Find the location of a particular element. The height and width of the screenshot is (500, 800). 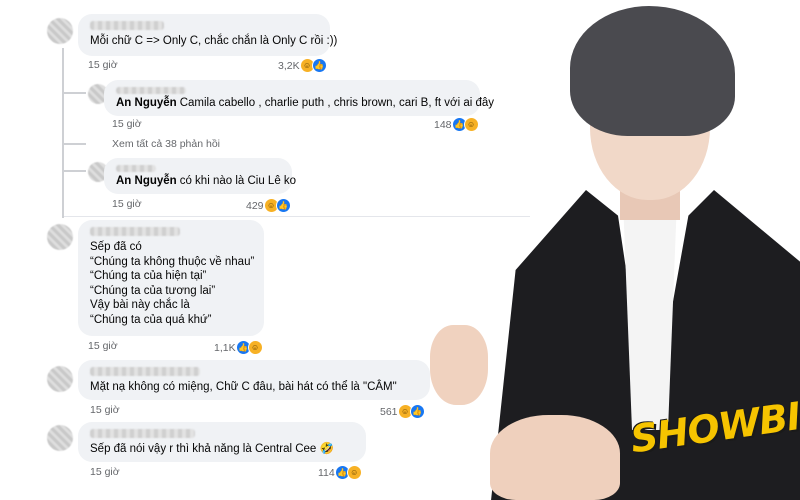

reaction-summary: 3,2K ☺ 👍 is located at coordinates (302, 65).